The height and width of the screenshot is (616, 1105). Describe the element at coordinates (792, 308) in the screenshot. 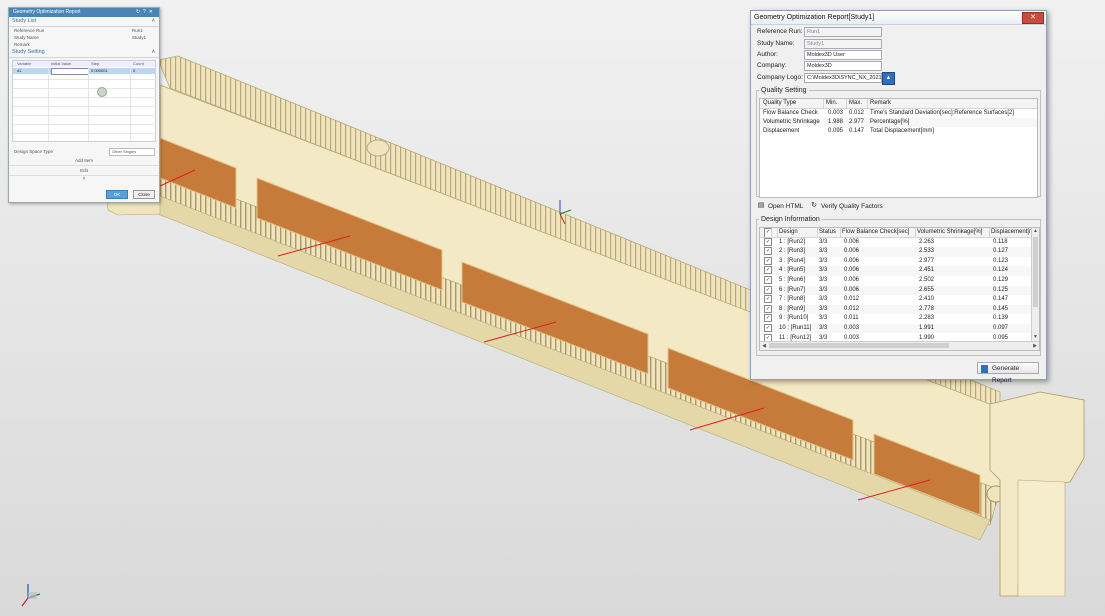

I see `design-name: 8 : [Run9]` at that location.